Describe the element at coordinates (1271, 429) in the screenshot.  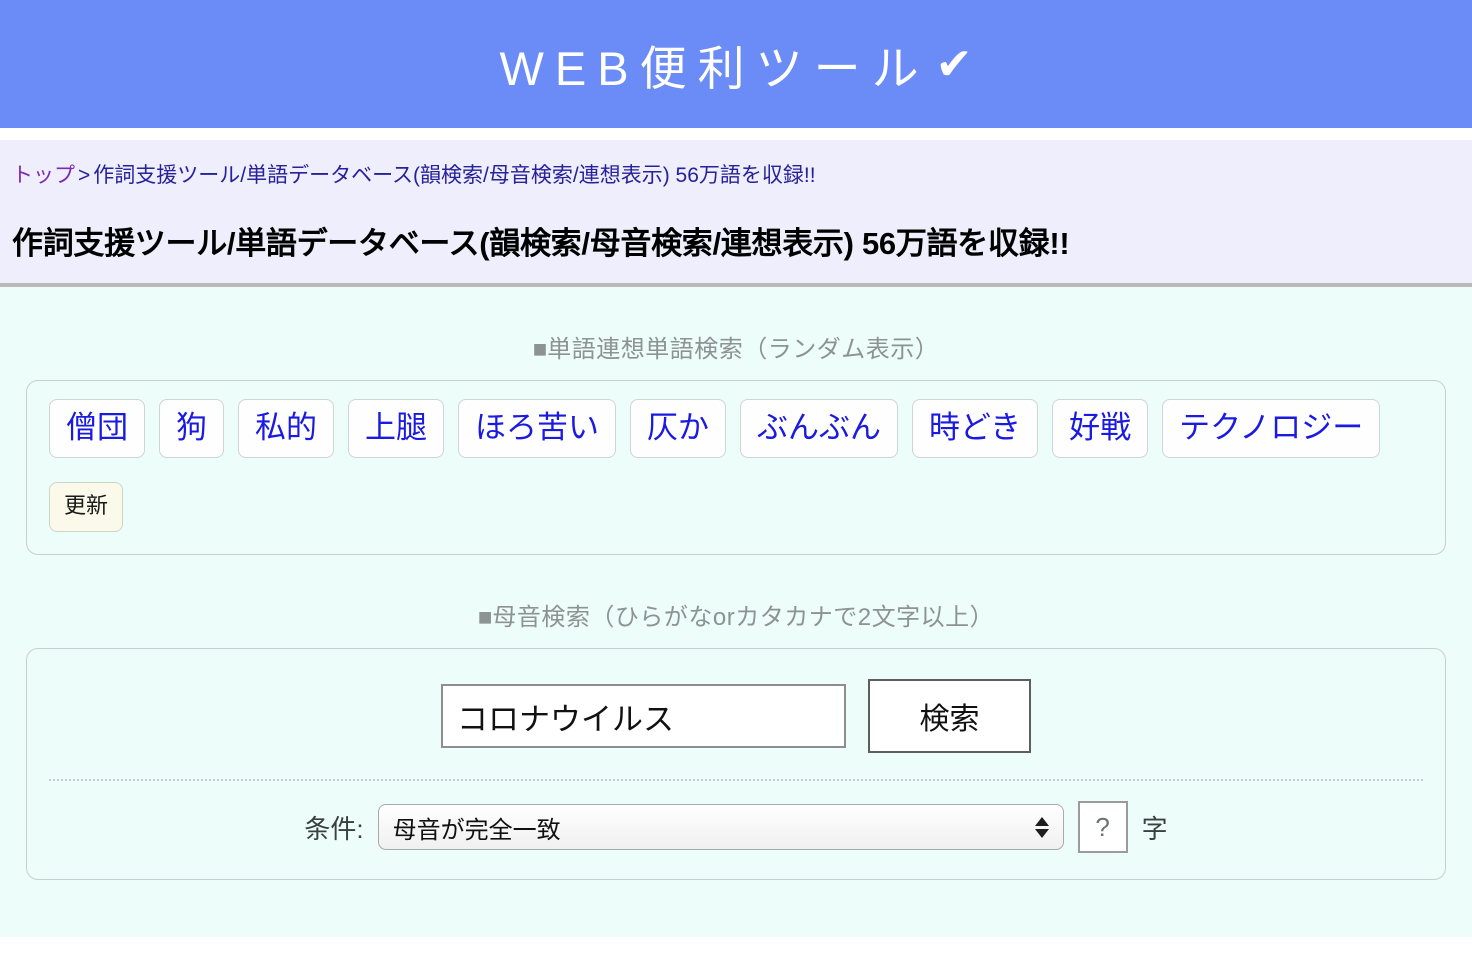
I see `word-chip: テクノロジー` at that location.